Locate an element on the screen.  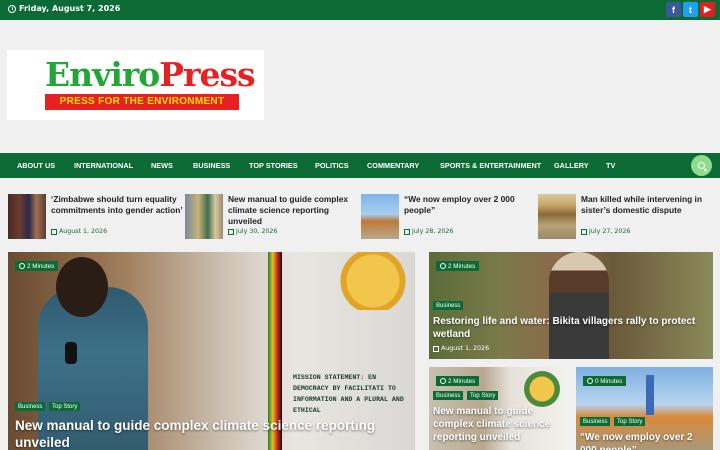
current-date: Friday, August 7, 2026 is located at coordinates (64, 8).